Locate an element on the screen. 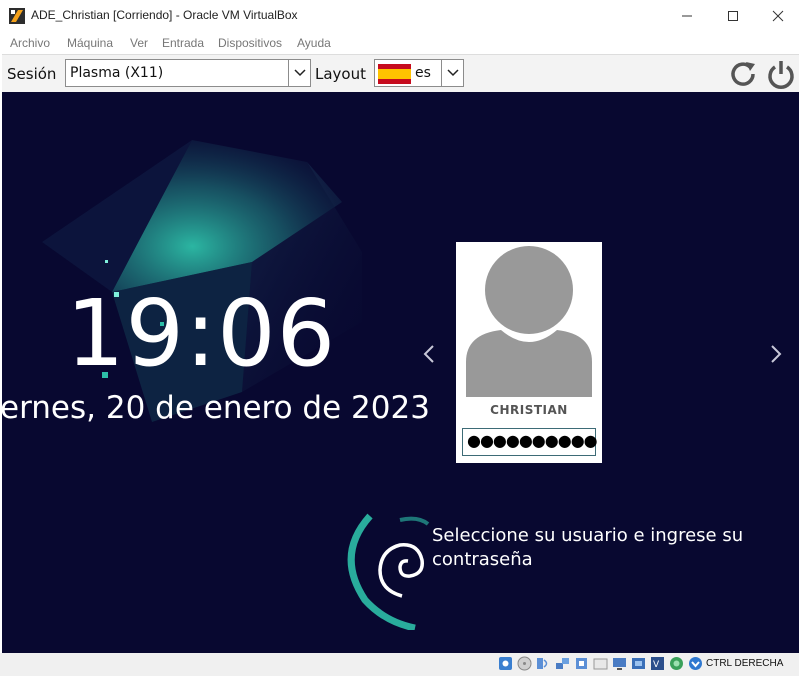  host-key-label: CTRL DERECHA is located at coordinates (745, 663).